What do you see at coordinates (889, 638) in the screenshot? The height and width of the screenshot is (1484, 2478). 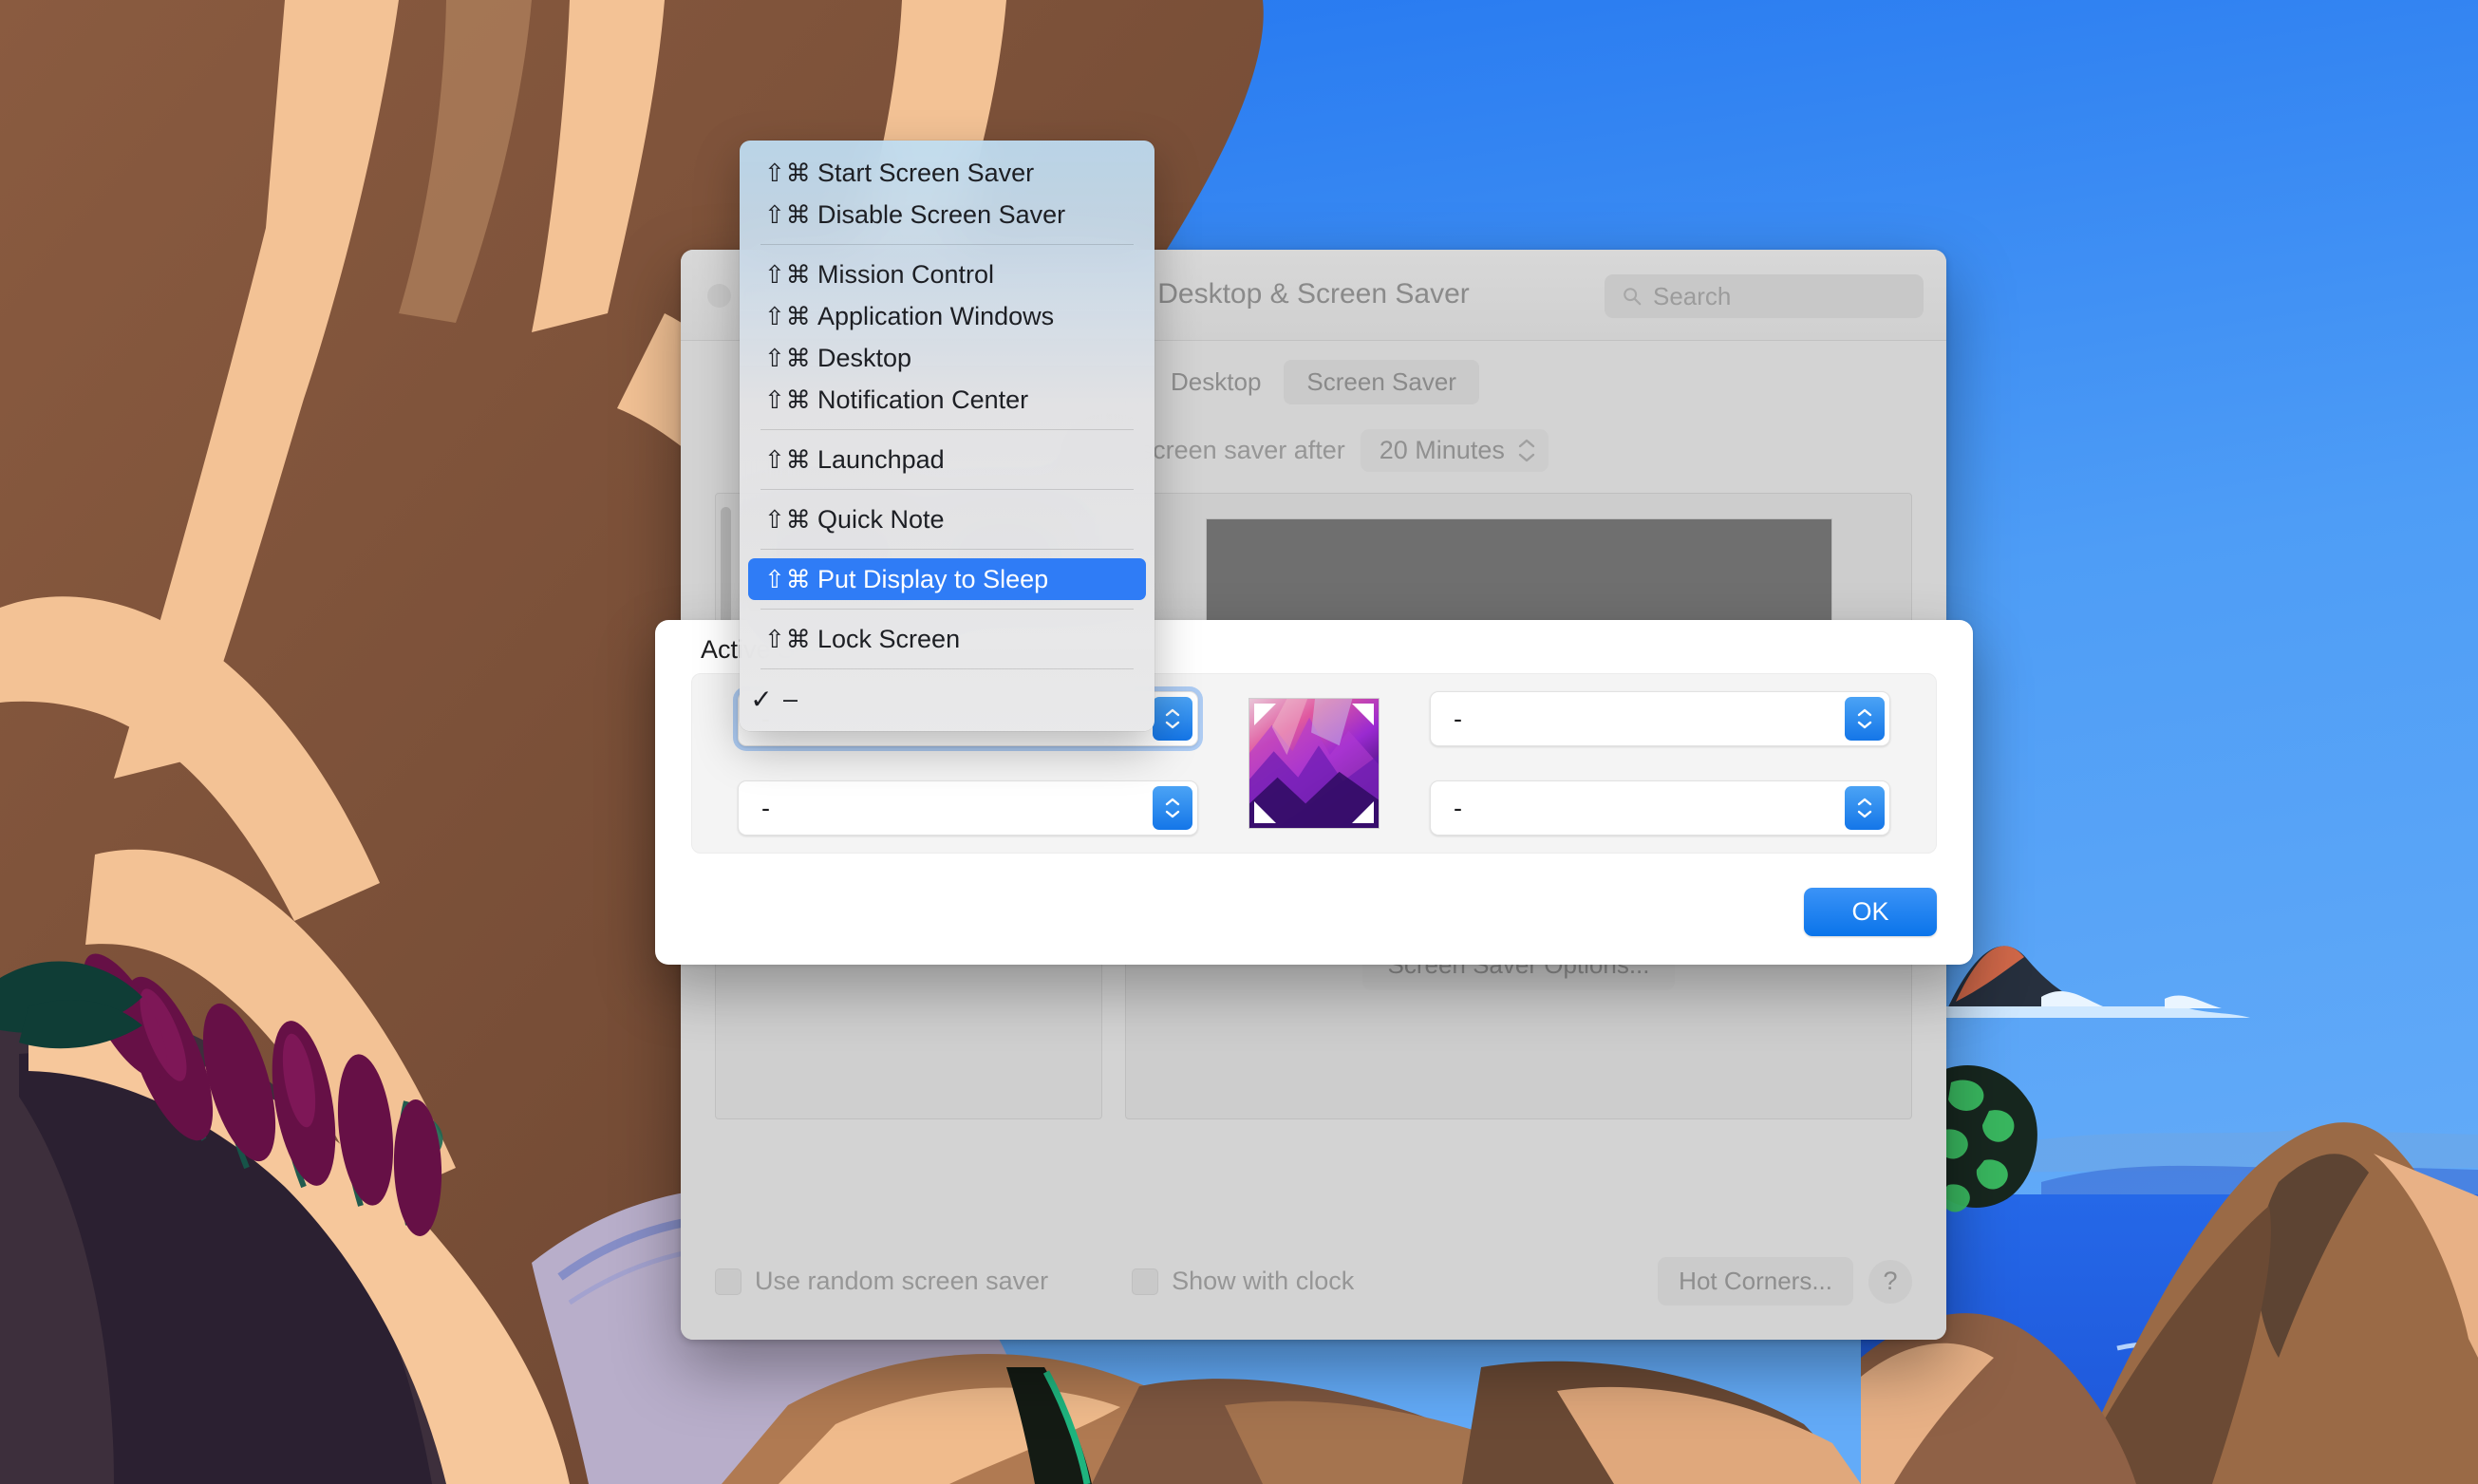 I see `menu-item-label: Lock Screen` at bounding box center [889, 638].